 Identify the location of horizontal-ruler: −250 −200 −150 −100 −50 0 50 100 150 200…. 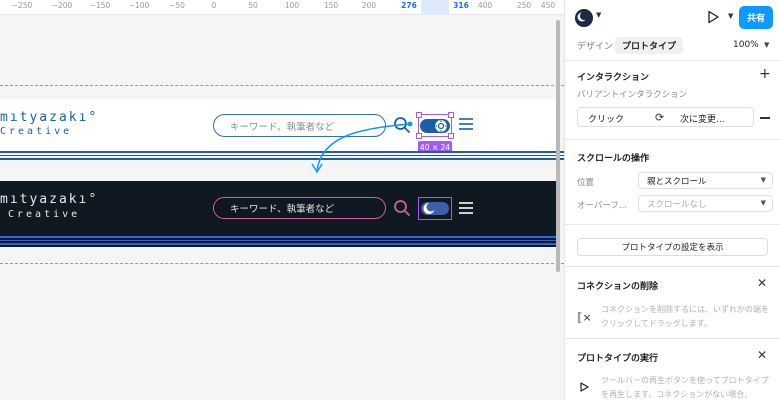
(282, 7).